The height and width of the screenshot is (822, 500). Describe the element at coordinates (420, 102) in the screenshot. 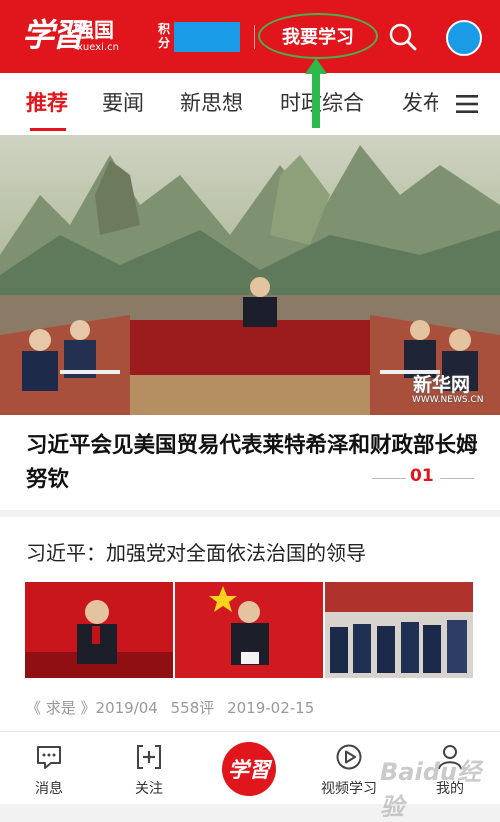

I see `tab-publish: 发布` at that location.